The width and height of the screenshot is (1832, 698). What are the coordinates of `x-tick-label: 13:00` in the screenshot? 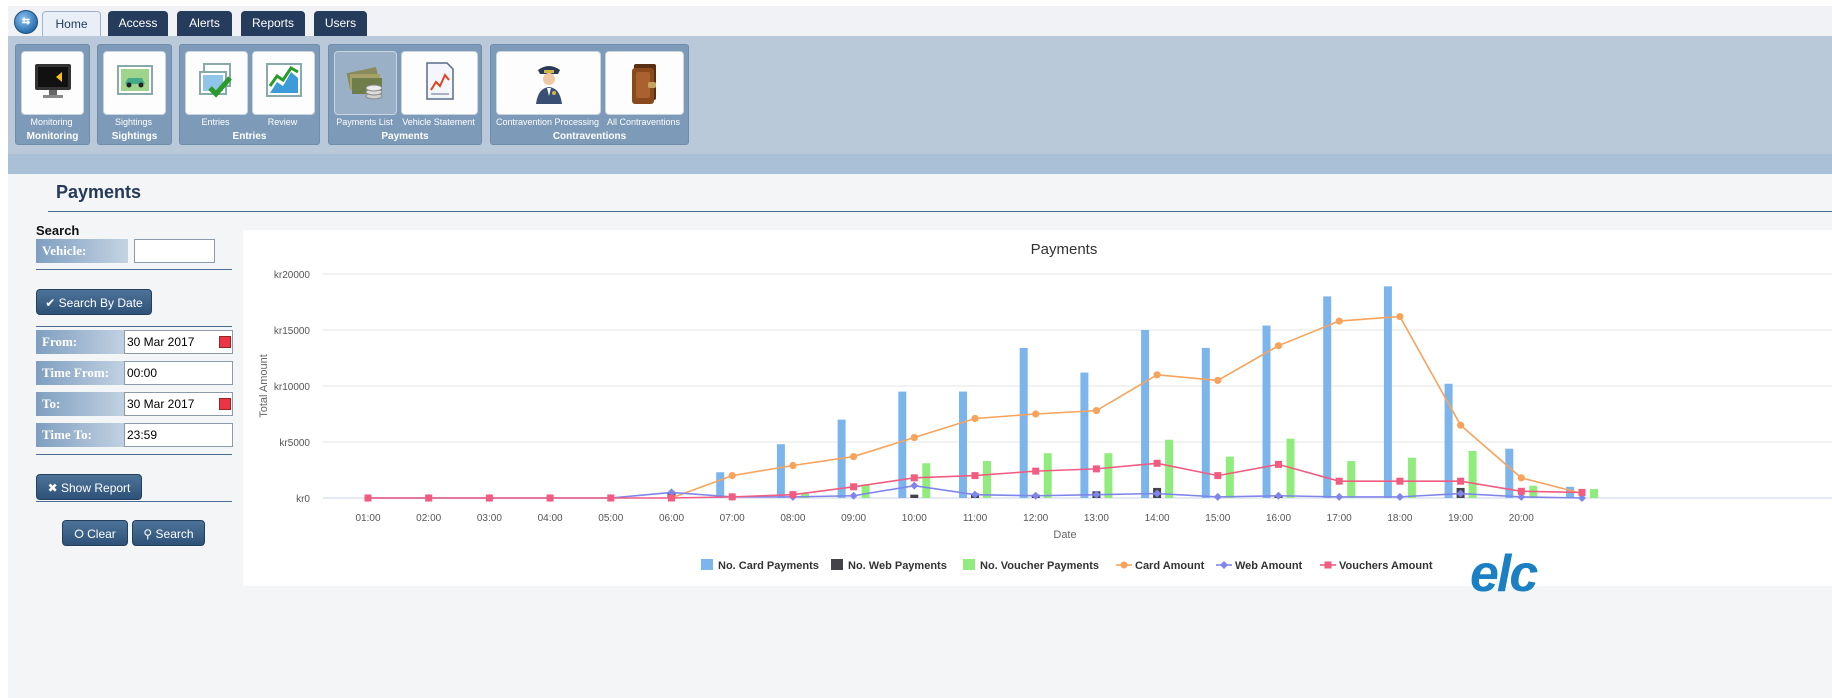 It's located at (1096, 518).